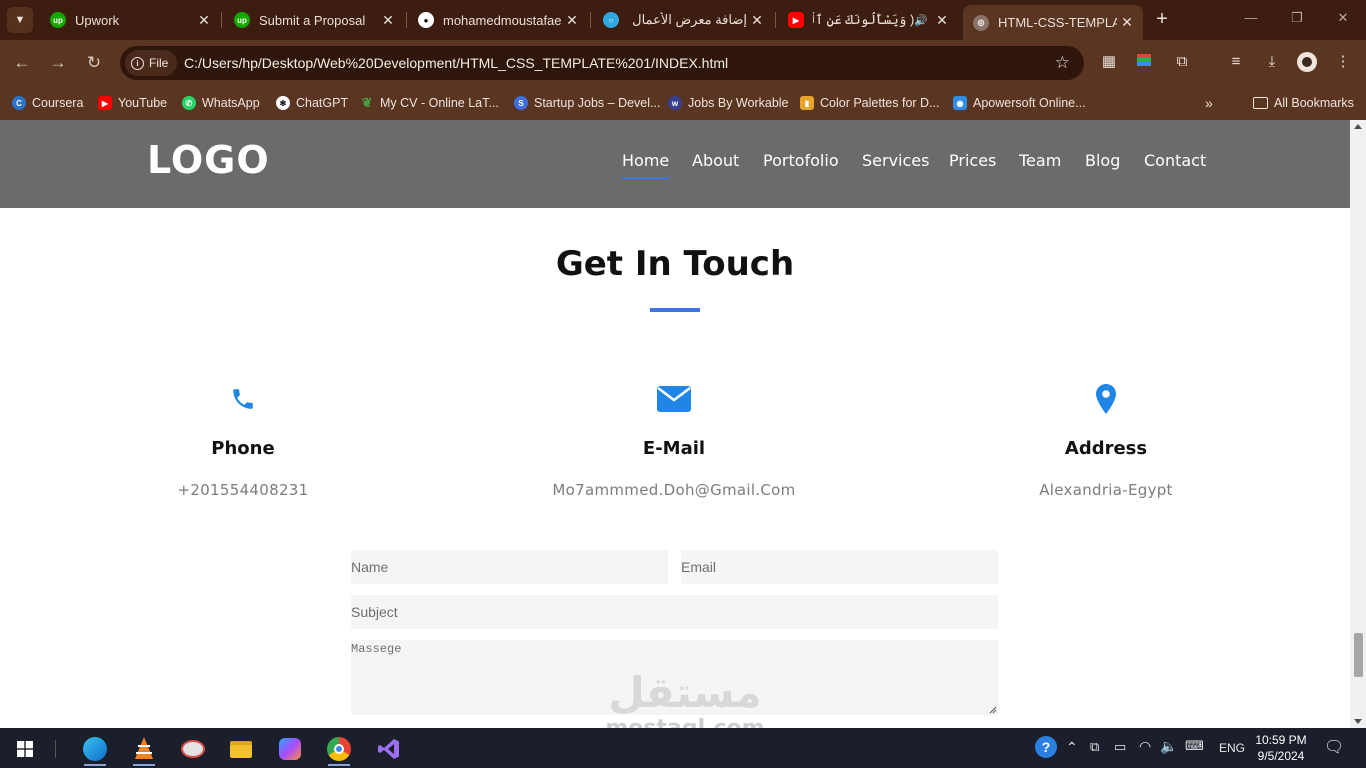 The width and height of the screenshot is (1366, 768). Describe the element at coordinates (144, 749) in the screenshot. I see `vlc-icon` at that location.